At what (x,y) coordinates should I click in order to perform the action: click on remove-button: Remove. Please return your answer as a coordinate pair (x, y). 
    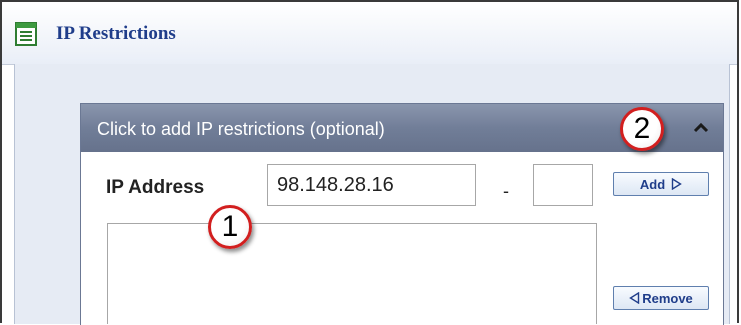
    Looking at the image, I should click on (661, 298).